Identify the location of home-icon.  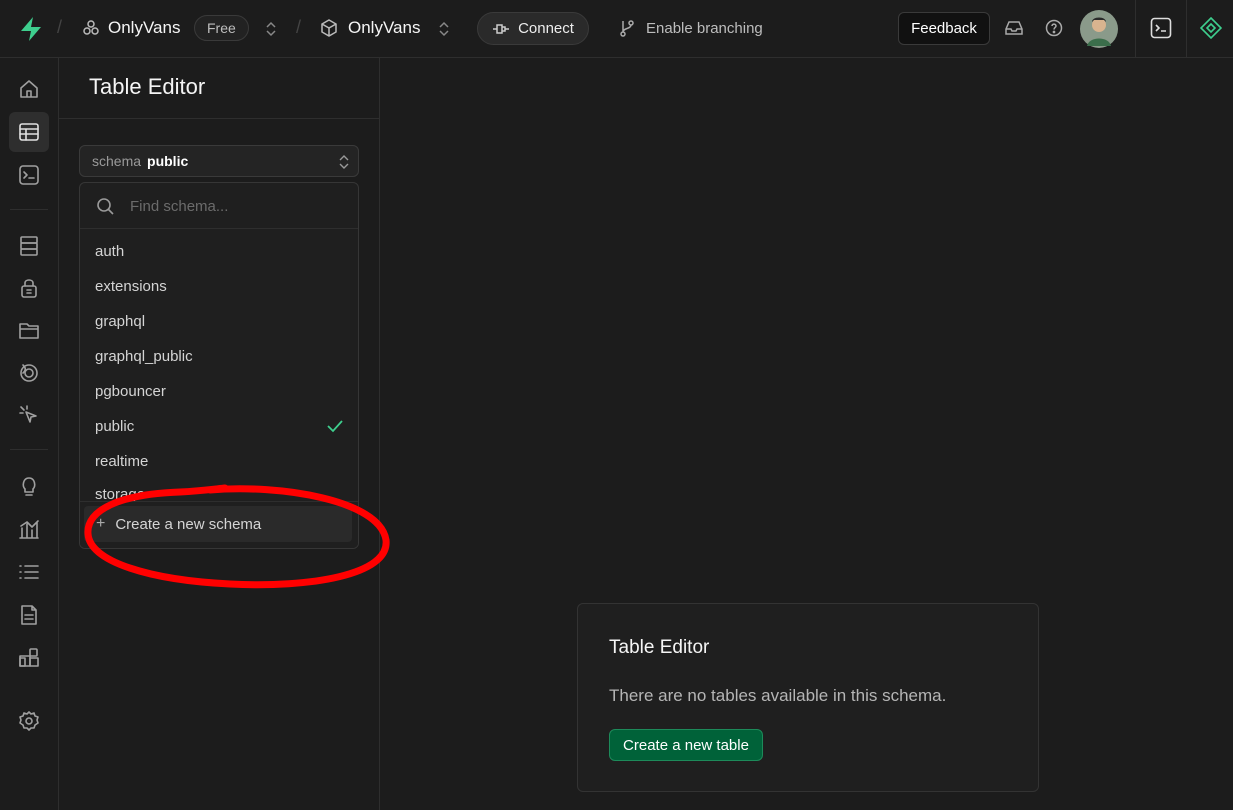
(29, 89).